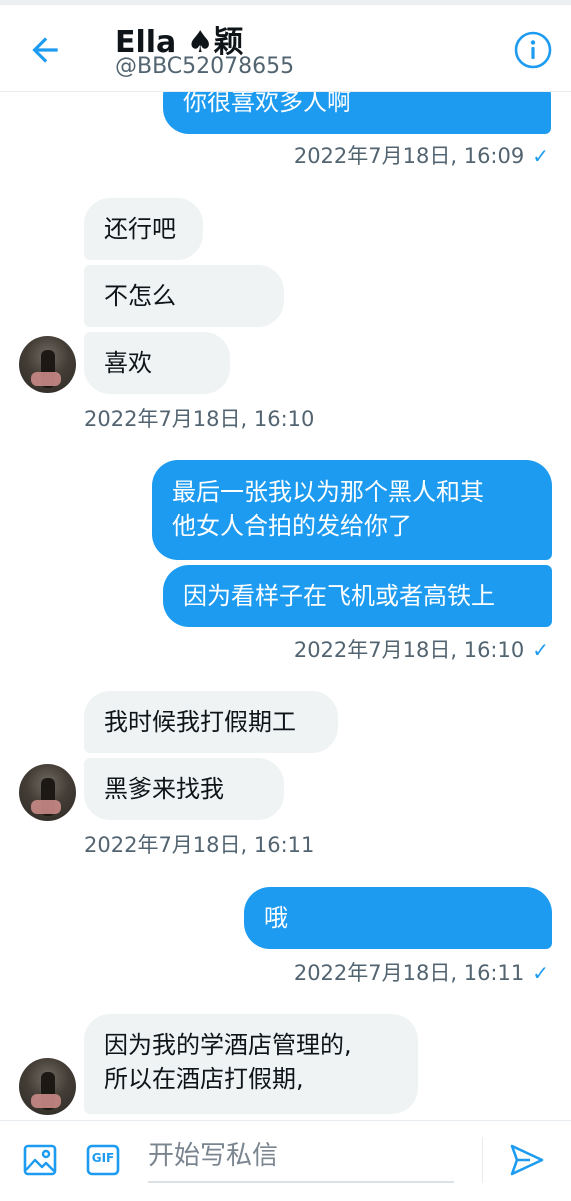 The height and width of the screenshot is (1201, 571). I want to click on message-text-line: 因为我的学酒店管理的,, so click(228, 1045).